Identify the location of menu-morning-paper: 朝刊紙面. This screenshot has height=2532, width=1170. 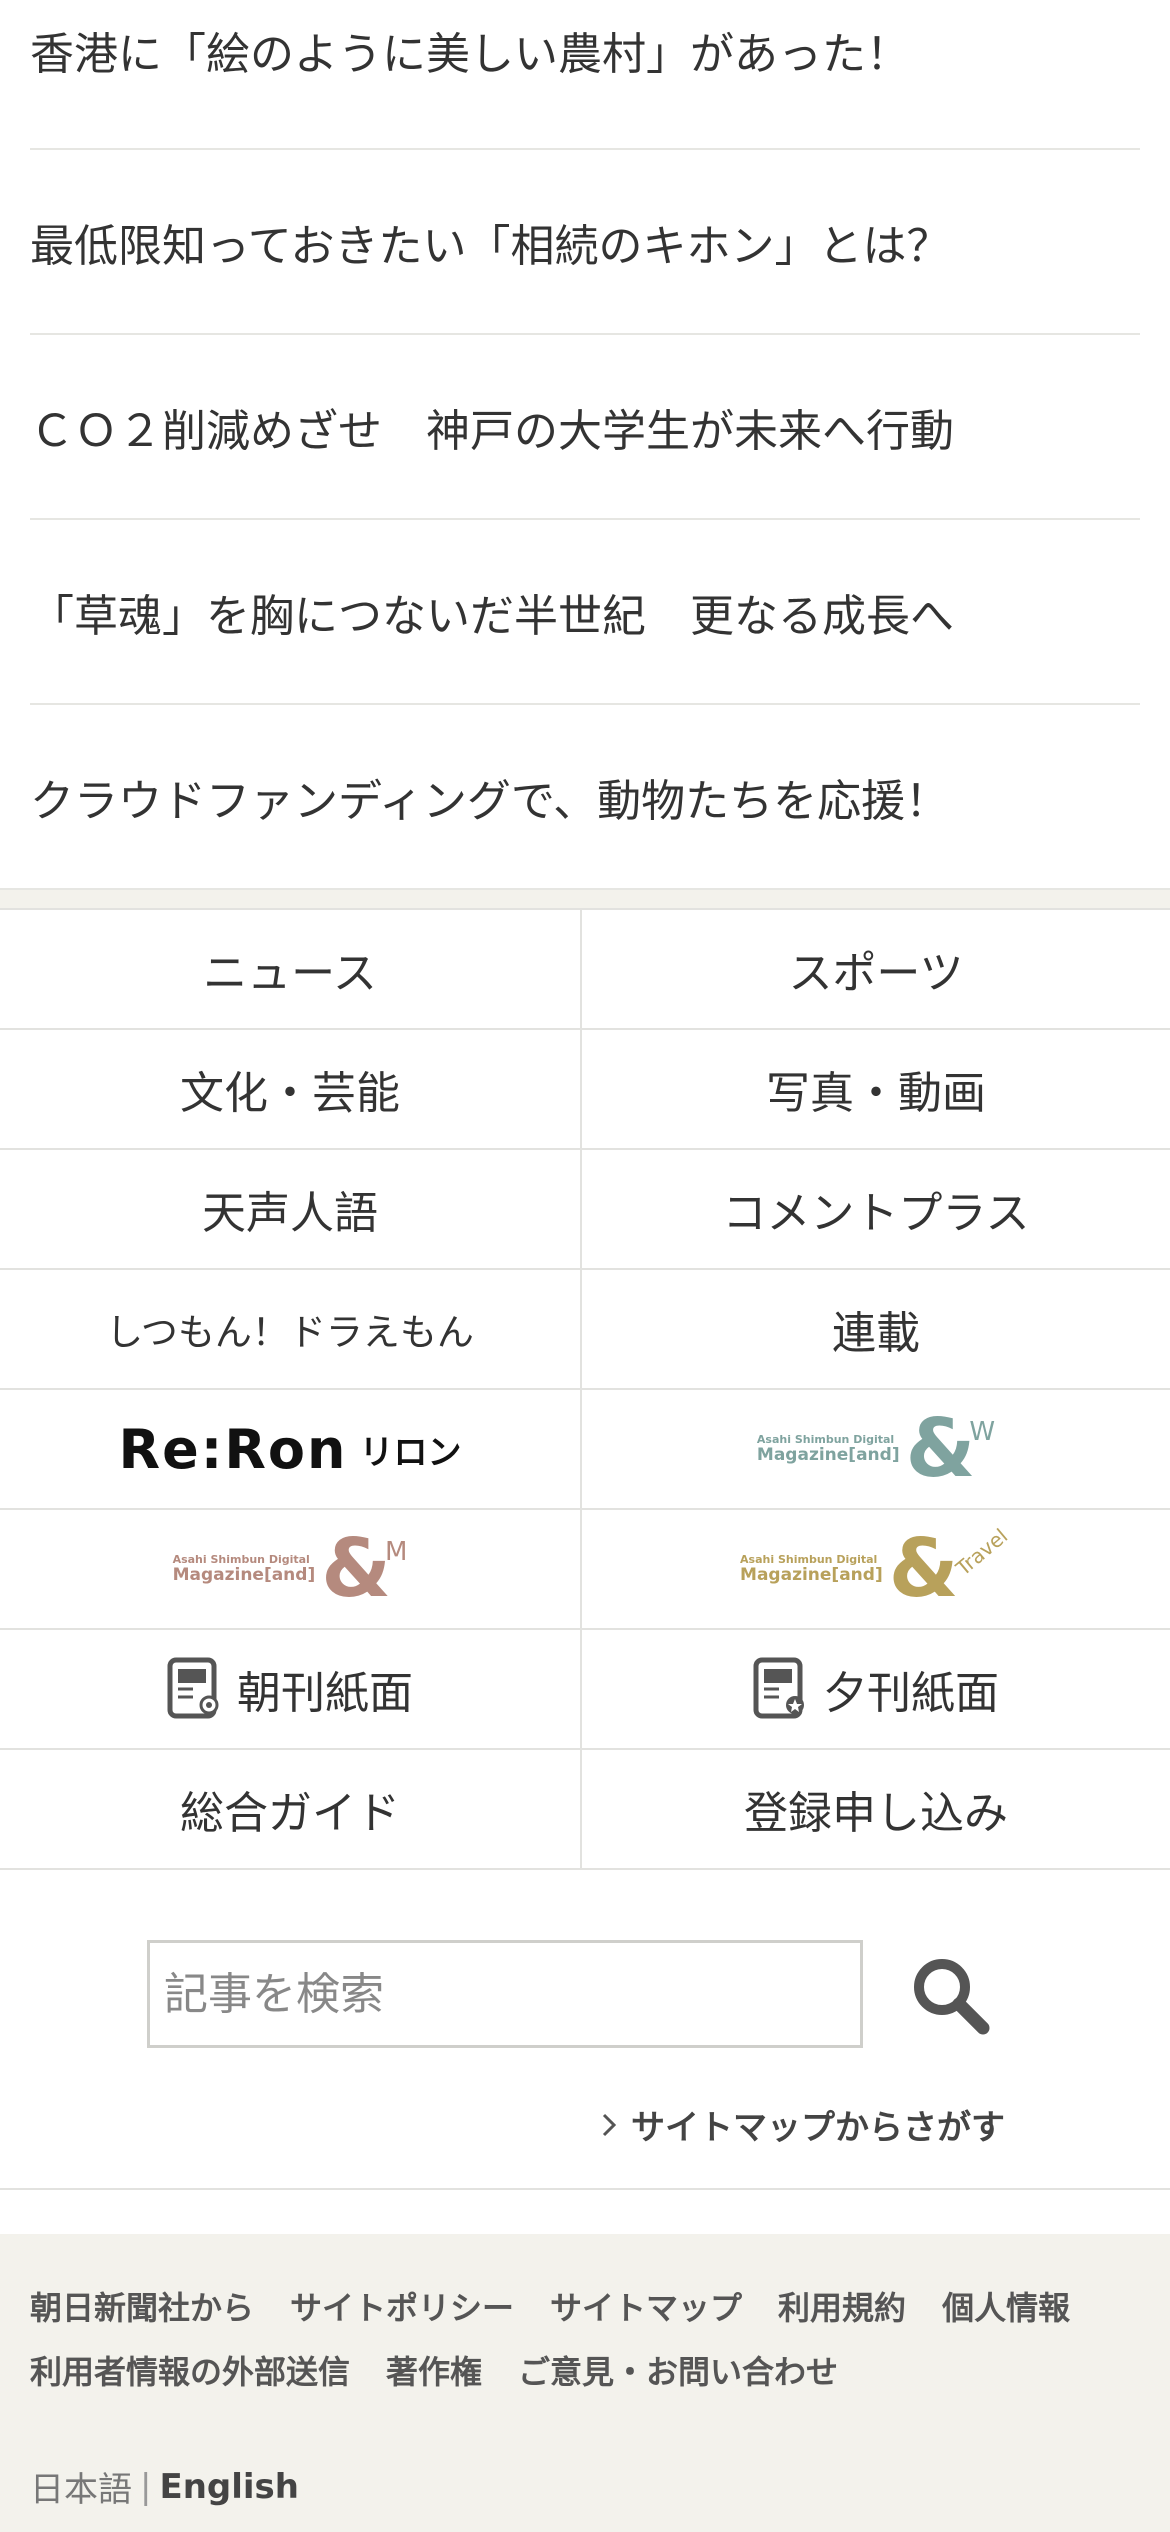
(291, 1690).